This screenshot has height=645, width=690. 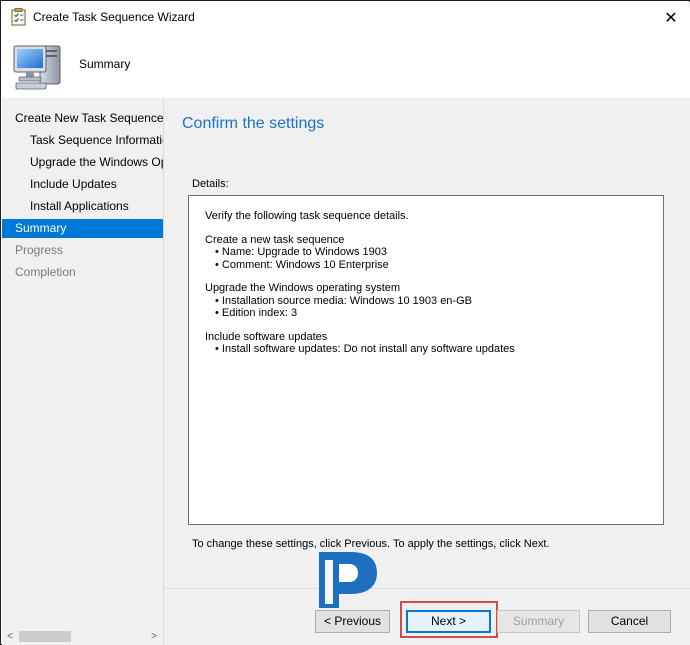 I want to click on button-bar: < Previous Next > Summary Cancel, so click(x=427, y=616).